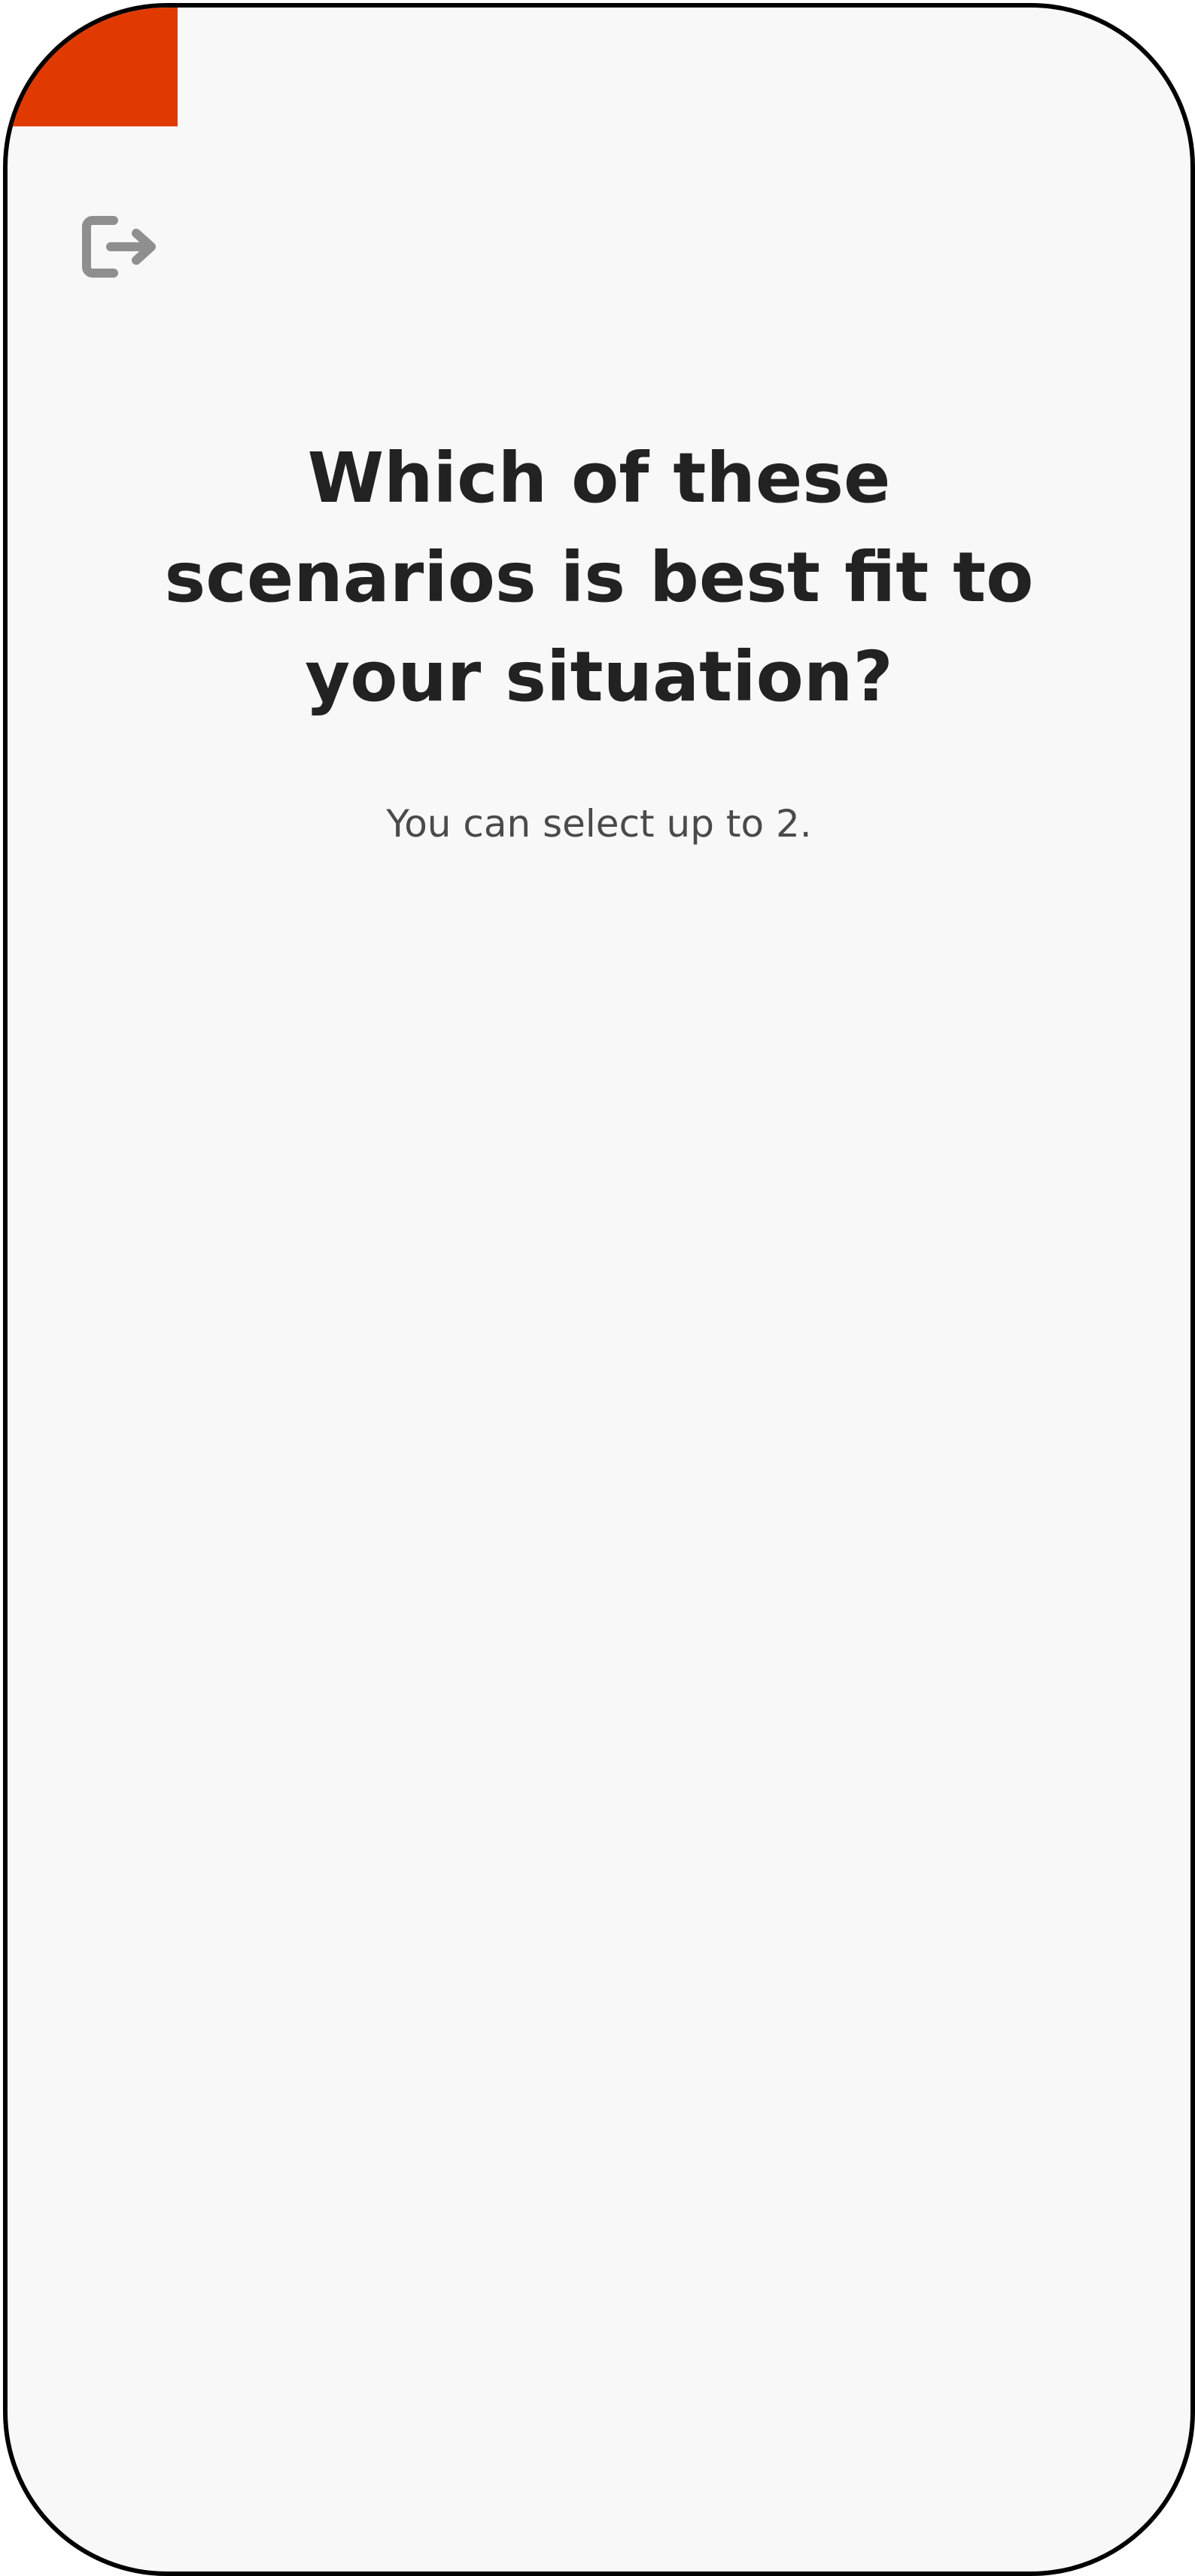  I want to click on exit-button, so click(119, 247).